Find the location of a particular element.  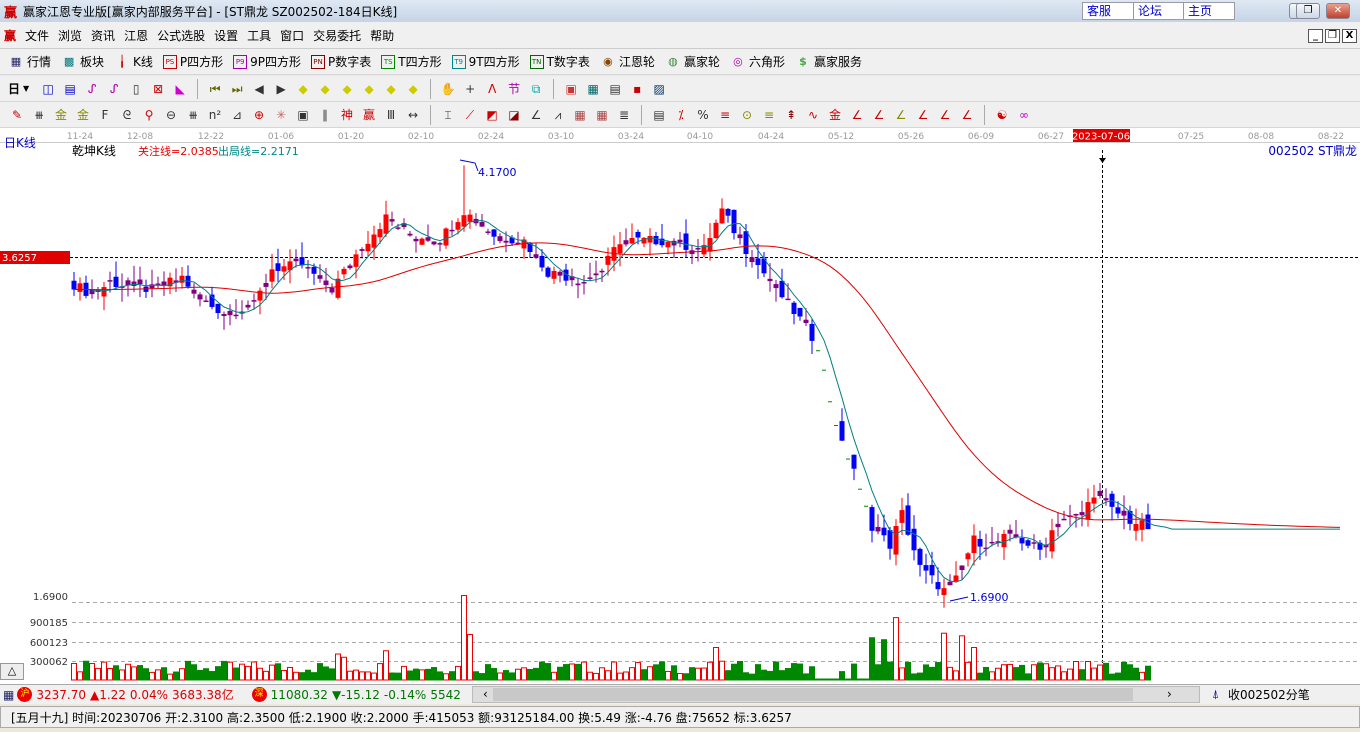

9t-square-button: T9 9T四方形 is located at coordinates (485, 61).